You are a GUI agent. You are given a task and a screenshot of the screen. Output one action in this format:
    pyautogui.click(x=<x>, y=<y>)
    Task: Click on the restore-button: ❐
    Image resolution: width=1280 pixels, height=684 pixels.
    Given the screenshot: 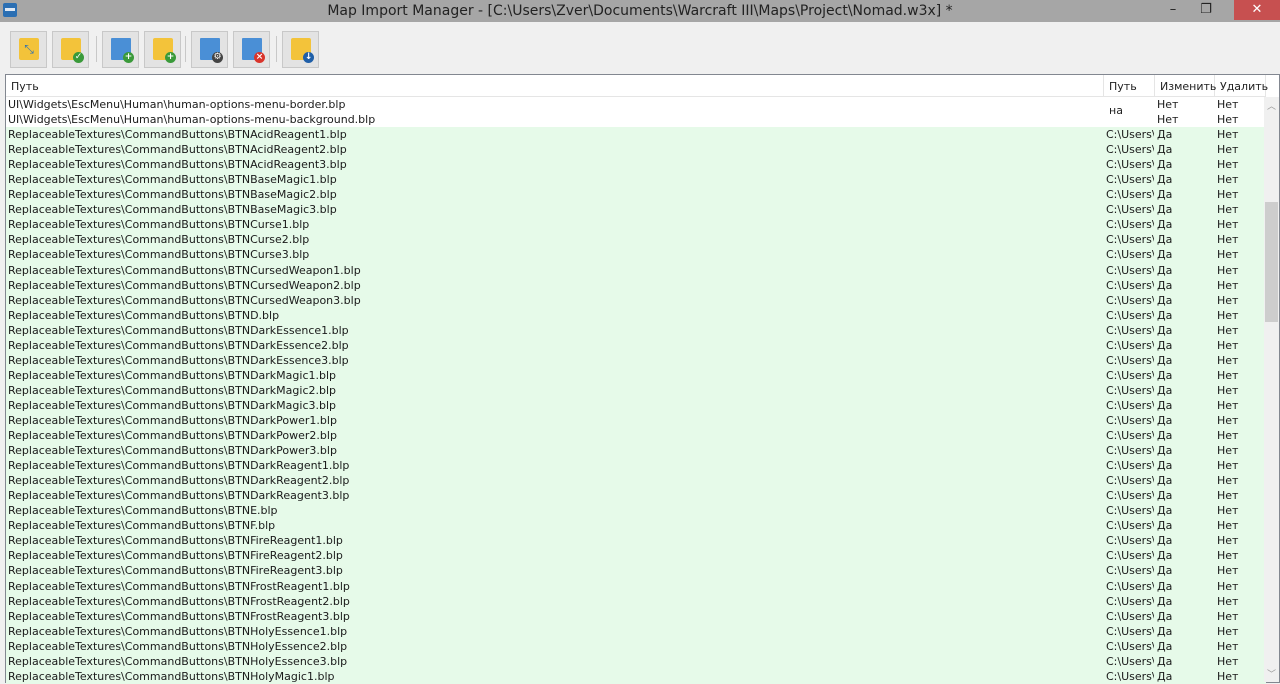 What is the action you would take?
    pyautogui.click(x=1206, y=10)
    